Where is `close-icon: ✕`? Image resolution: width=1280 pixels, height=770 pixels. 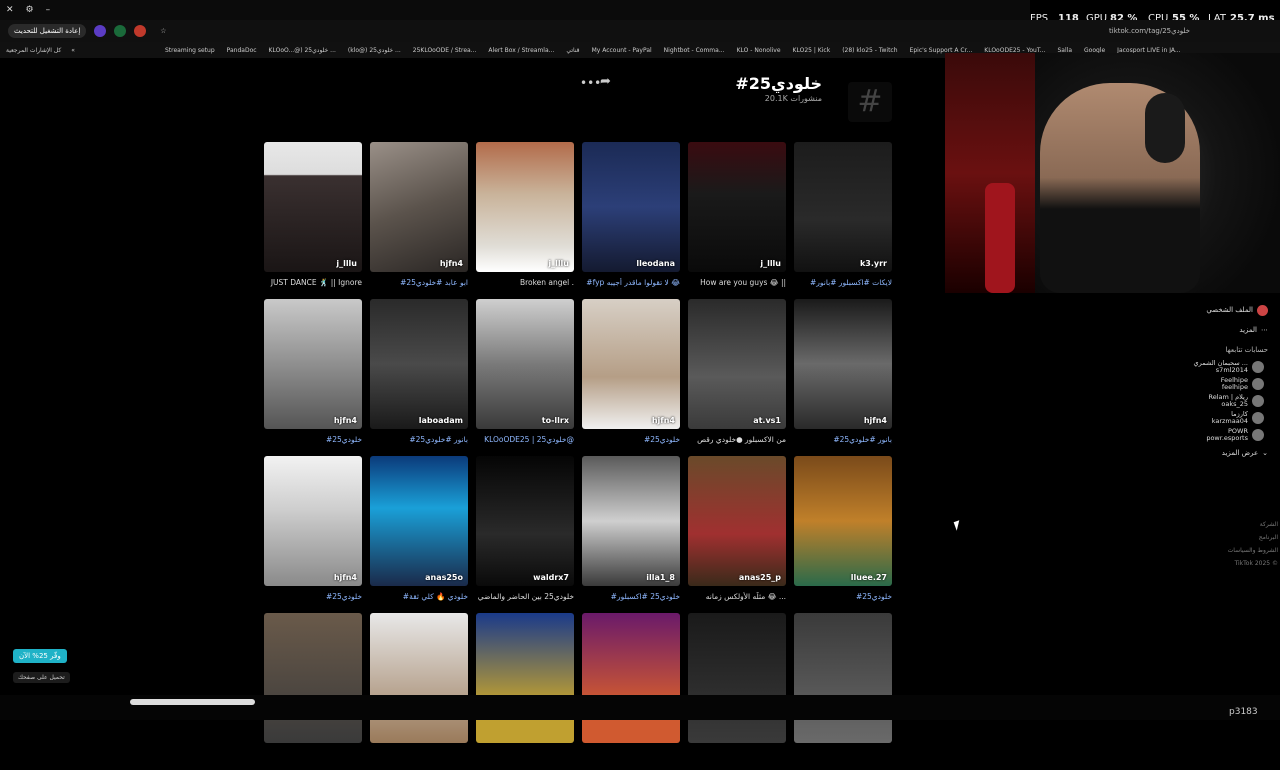
close-icon: ✕ is located at coordinates (10, 10).